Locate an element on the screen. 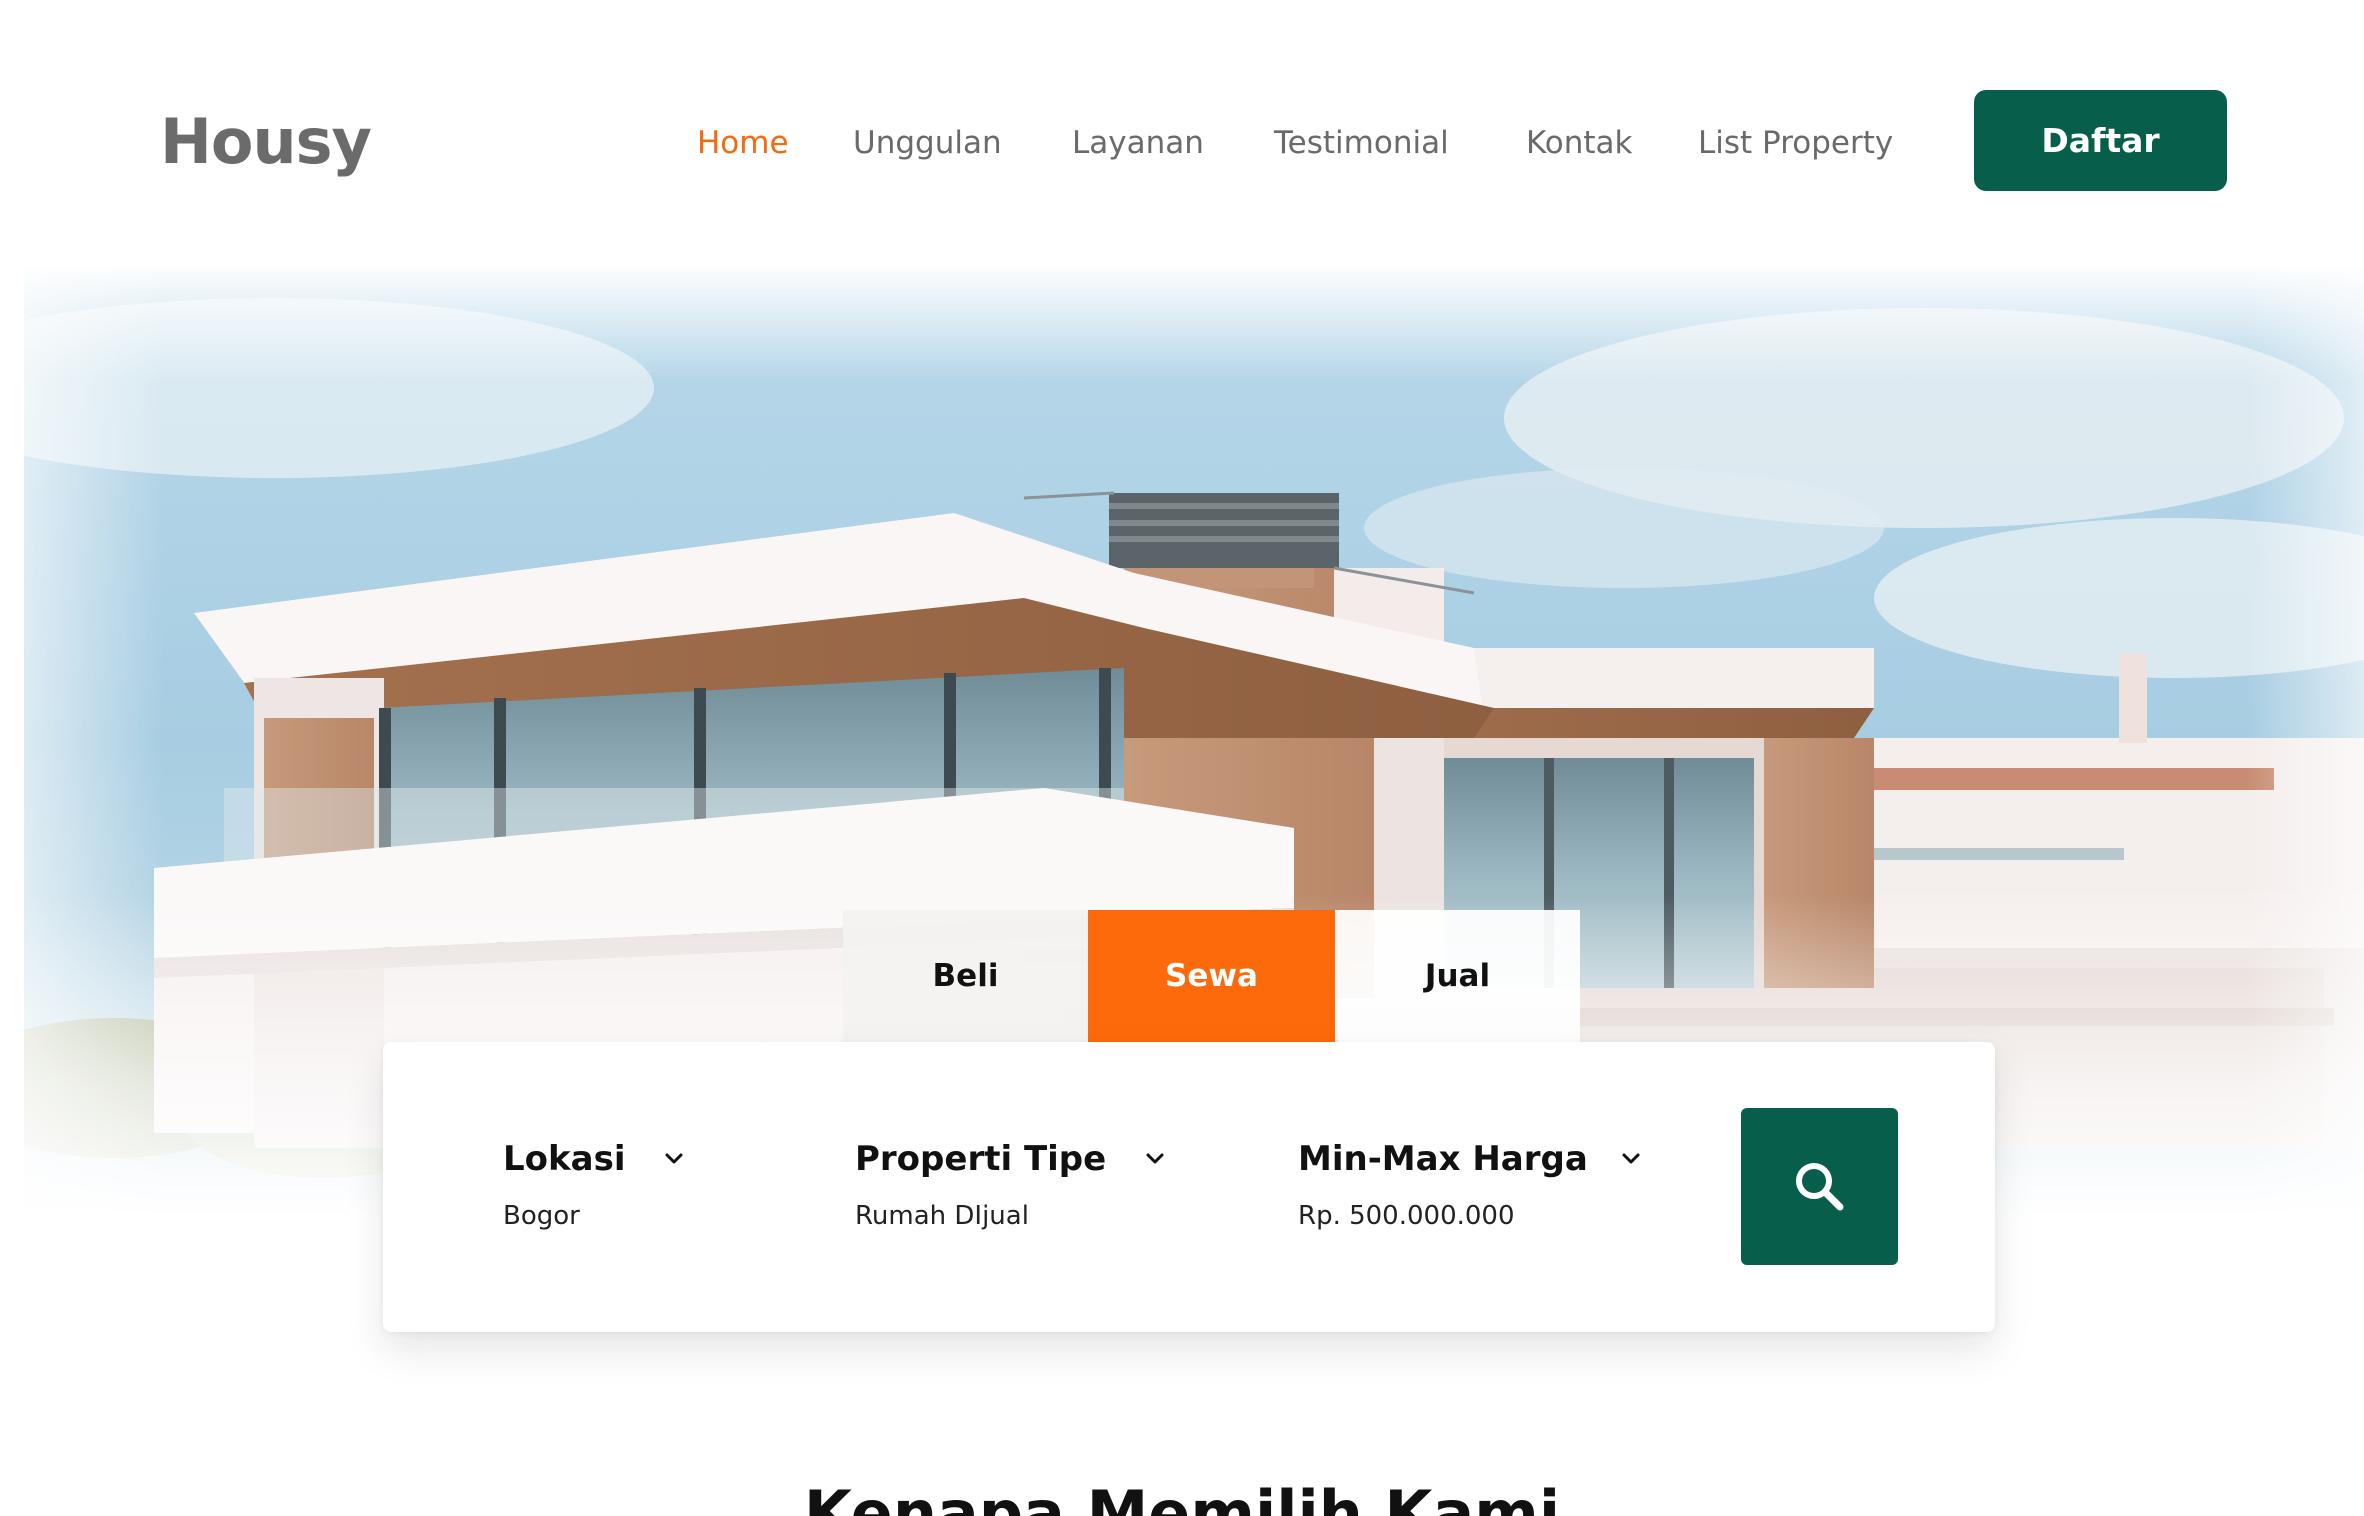 The height and width of the screenshot is (1516, 2364). search-icon is located at coordinates (1819, 1186).